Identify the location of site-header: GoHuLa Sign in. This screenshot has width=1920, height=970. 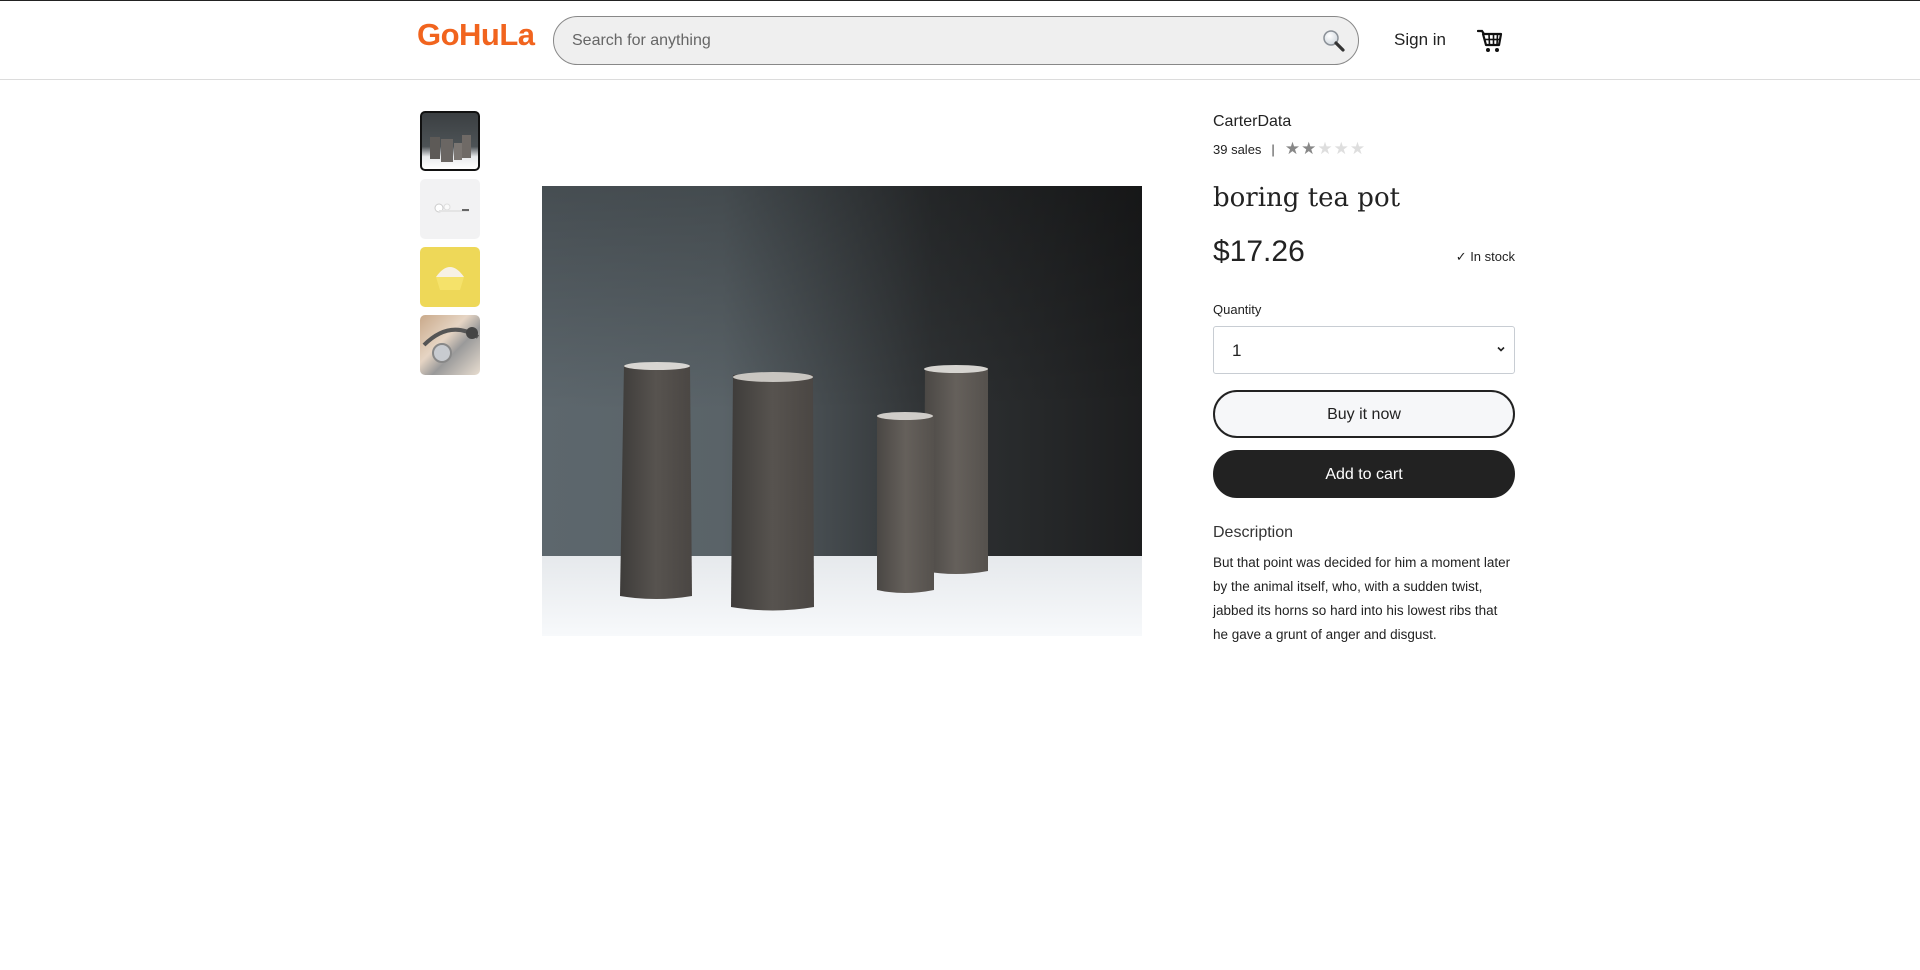
(960, 40).